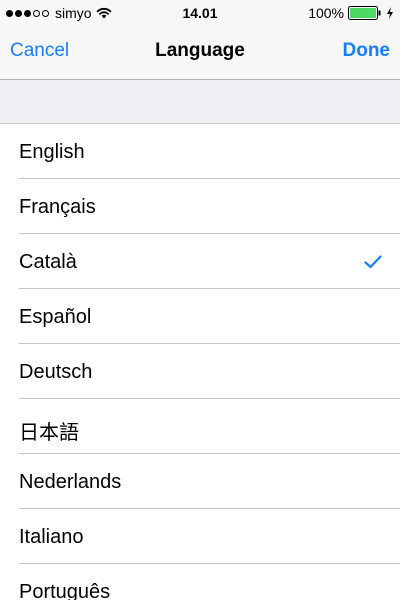 The width and height of the screenshot is (400, 600). I want to click on battery-percentage: 100%, so click(326, 13).